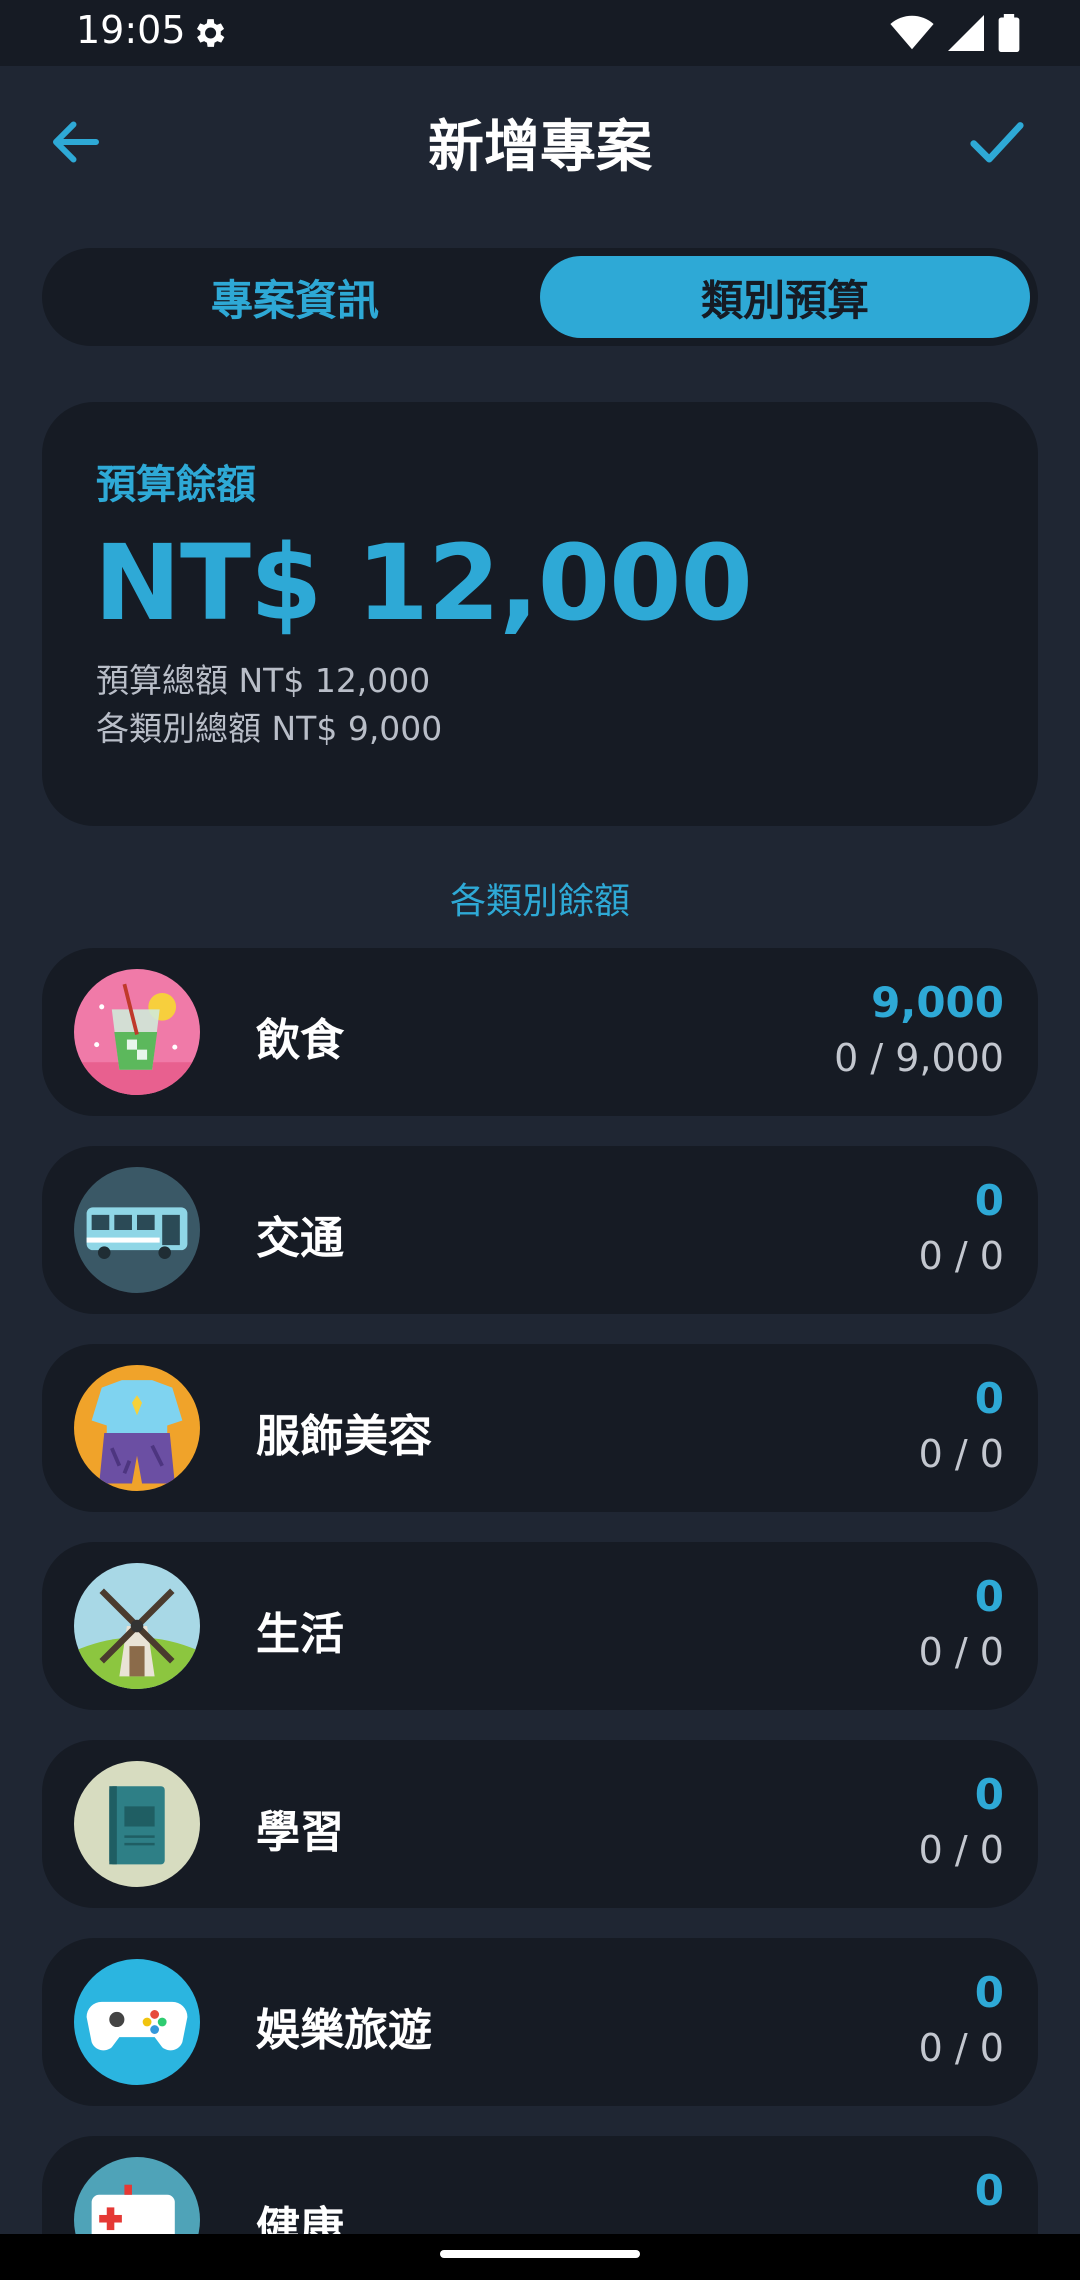 Image resolution: width=1080 pixels, height=2280 pixels. Describe the element at coordinates (540, 33) in the screenshot. I see `status-bar: 19:05` at that location.